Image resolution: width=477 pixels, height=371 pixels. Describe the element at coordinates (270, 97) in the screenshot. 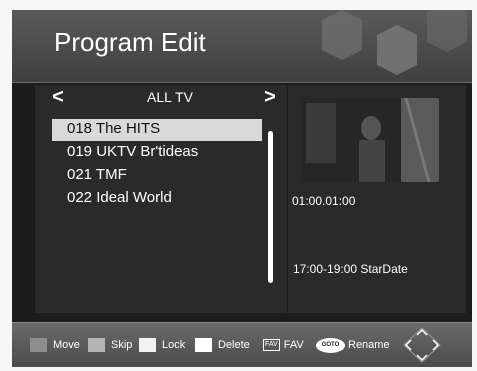

I see `next-group-arrow: >` at that location.